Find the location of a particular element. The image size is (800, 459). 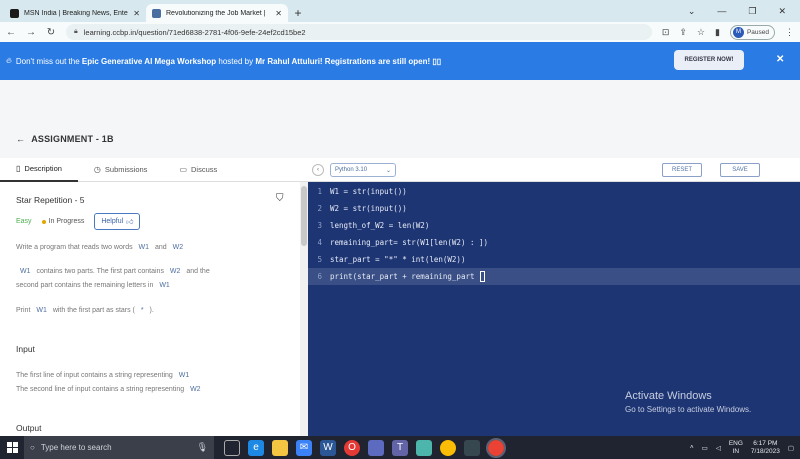

difficulty-badge: Easy is located at coordinates (24, 221).